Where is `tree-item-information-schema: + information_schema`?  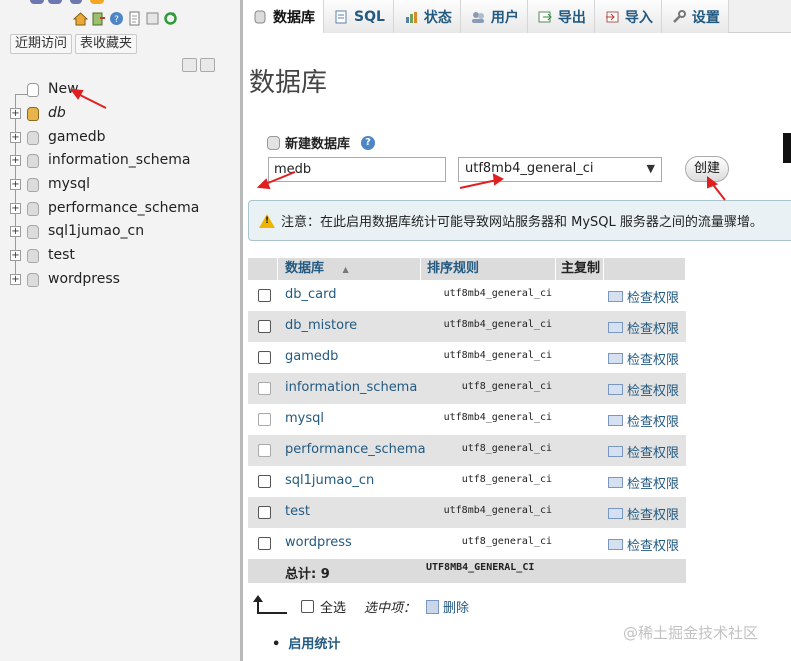 tree-item-information-schema: + information_schema is located at coordinates (123, 161).